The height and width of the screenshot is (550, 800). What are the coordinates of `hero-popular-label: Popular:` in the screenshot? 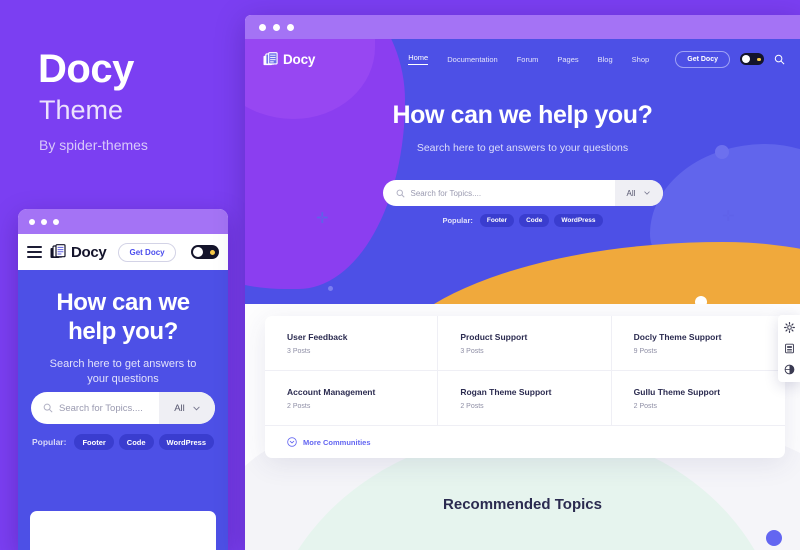 It's located at (457, 220).